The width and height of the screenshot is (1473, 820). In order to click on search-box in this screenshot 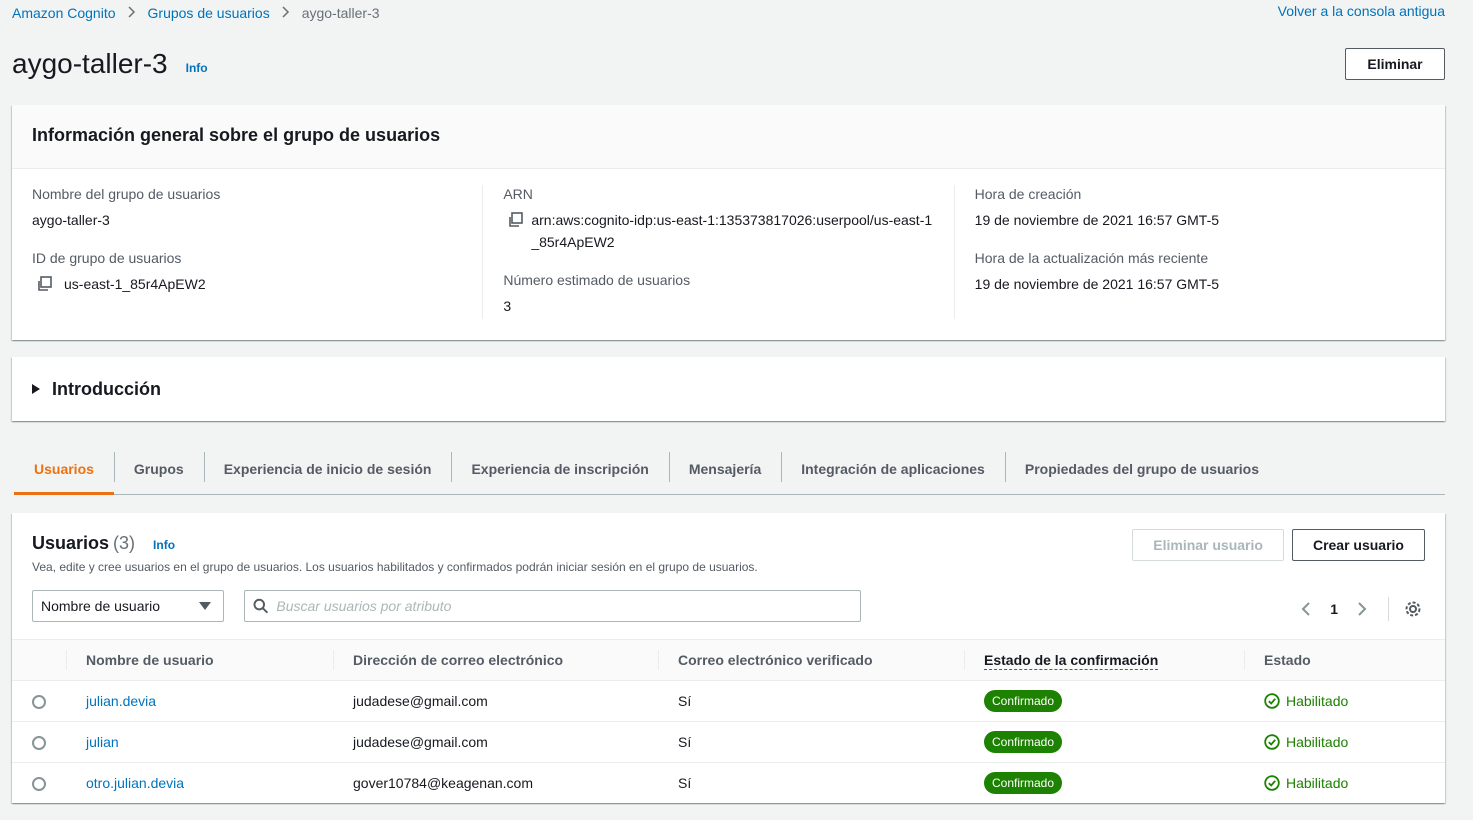, I will do `click(552, 606)`.